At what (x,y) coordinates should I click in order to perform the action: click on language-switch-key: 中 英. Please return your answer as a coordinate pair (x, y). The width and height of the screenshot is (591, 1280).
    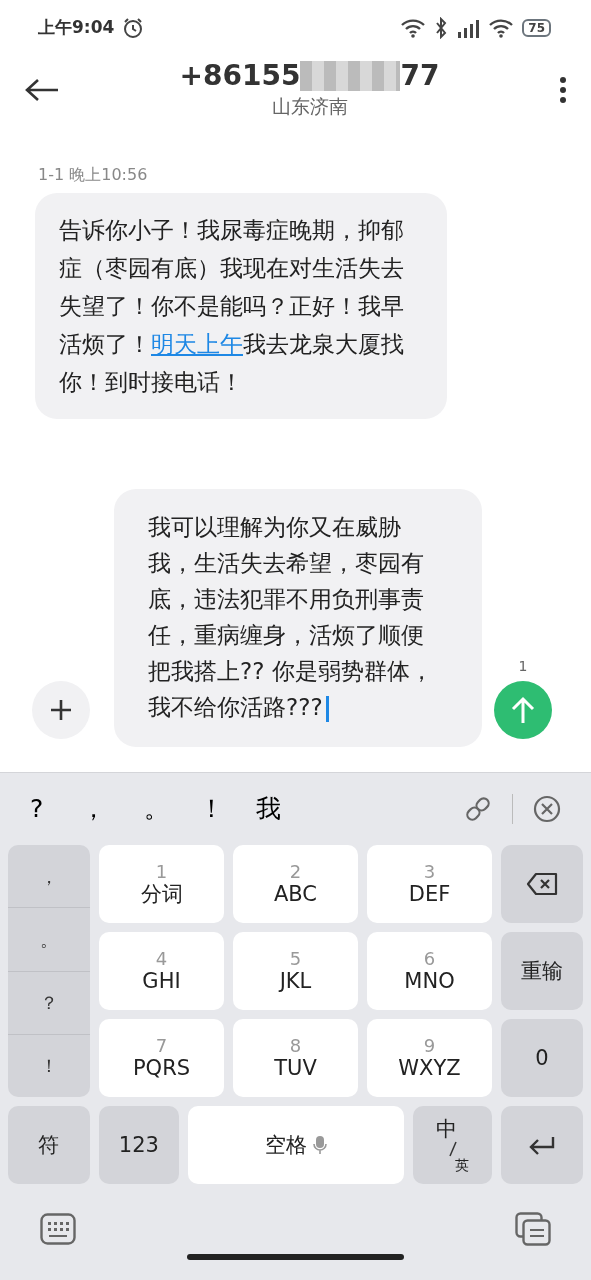
    Looking at the image, I should click on (452, 1145).